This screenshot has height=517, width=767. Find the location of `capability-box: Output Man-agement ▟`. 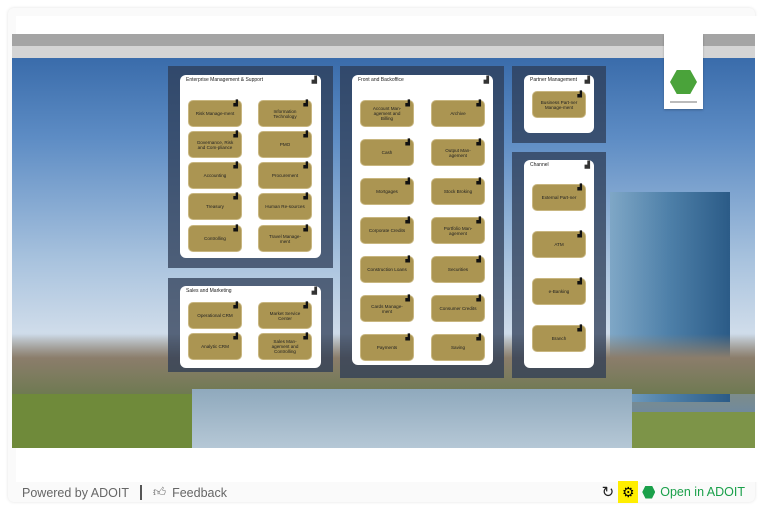

capability-box: Output Man-agement ▟ is located at coordinates (458, 152).